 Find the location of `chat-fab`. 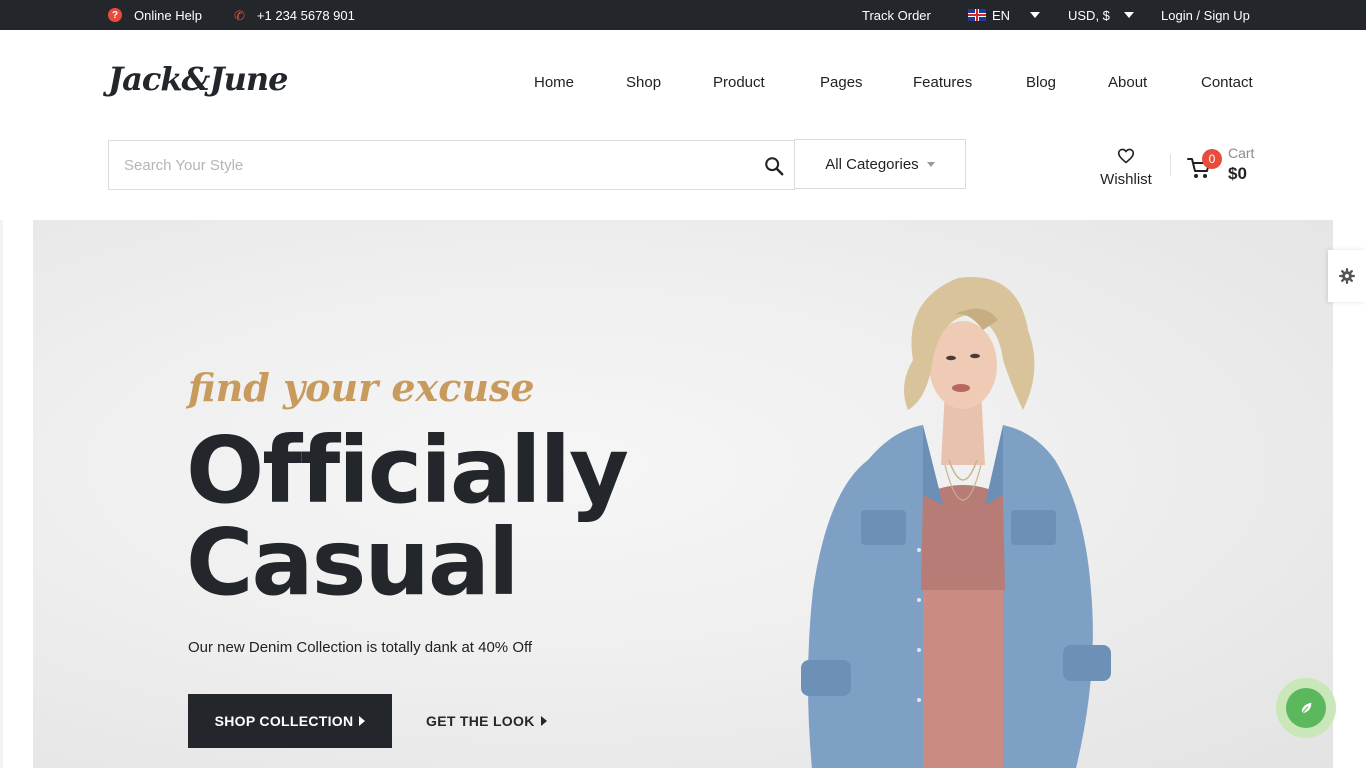

chat-fab is located at coordinates (1306, 708).